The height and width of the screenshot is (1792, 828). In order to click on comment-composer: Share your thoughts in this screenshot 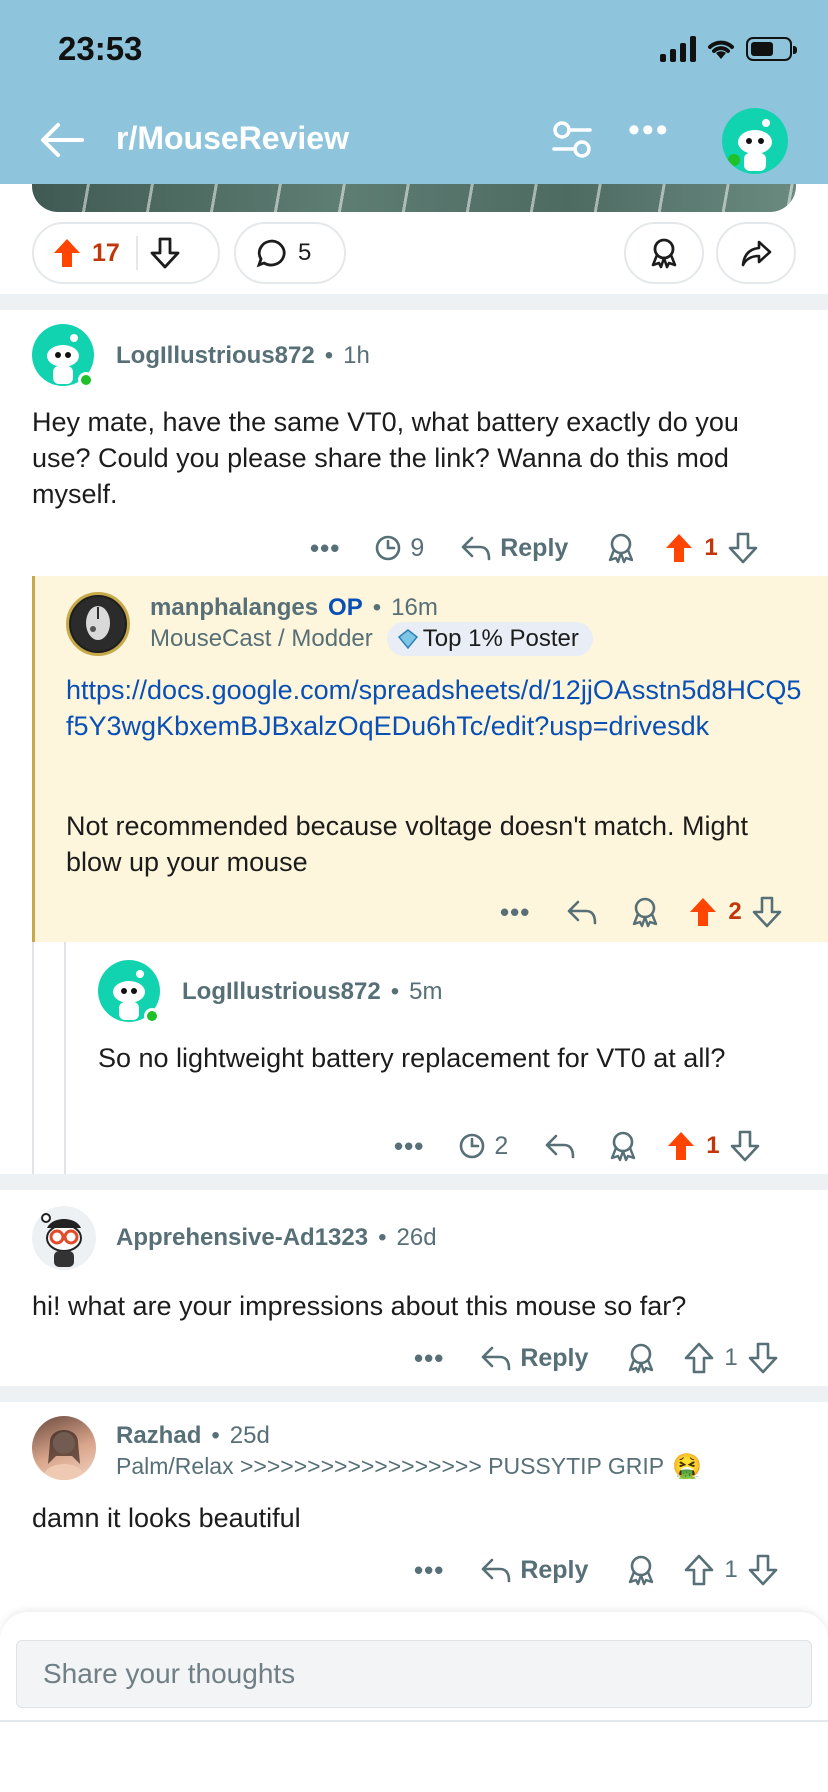, I will do `click(414, 1702)`.